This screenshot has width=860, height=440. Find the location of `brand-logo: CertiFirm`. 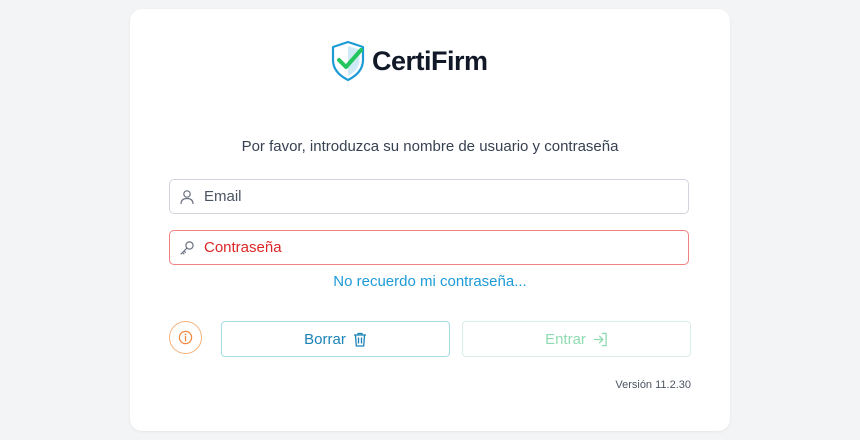

brand-logo: CertiFirm is located at coordinates (409, 61).